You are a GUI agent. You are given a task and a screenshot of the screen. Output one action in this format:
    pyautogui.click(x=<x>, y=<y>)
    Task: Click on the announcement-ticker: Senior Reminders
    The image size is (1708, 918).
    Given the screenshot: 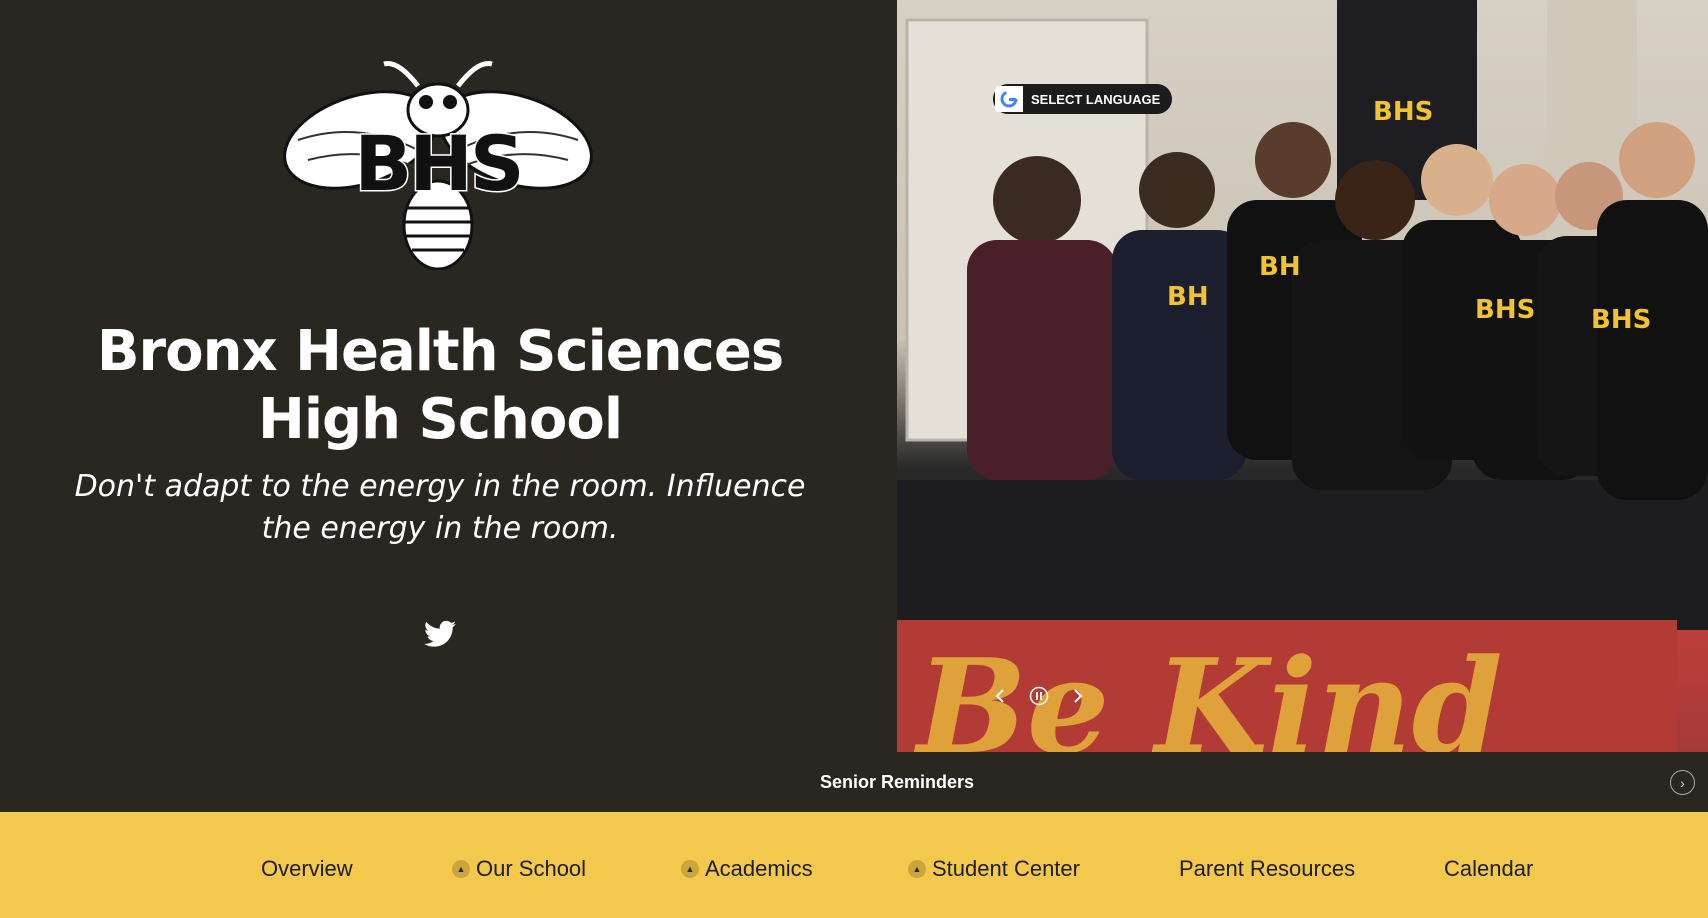 What is the action you would take?
    pyautogui.click(x=854, y=782)
    